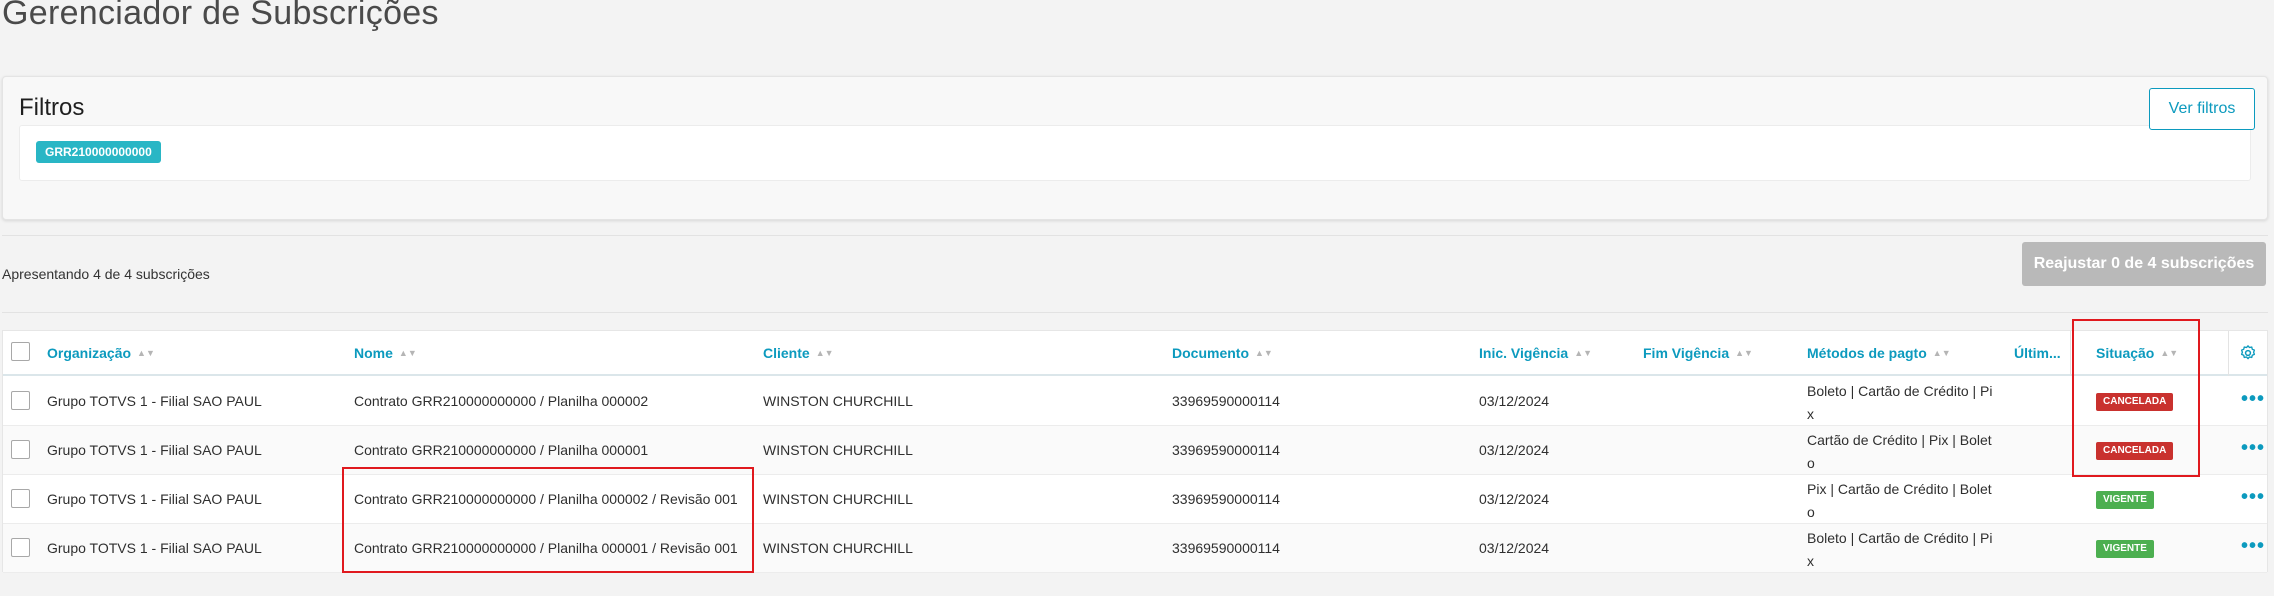 This screenshot has width=2274, height=596. I want to click on column-fim-vigencia: Fim Vigência ▲▼, so click(1698, 352).